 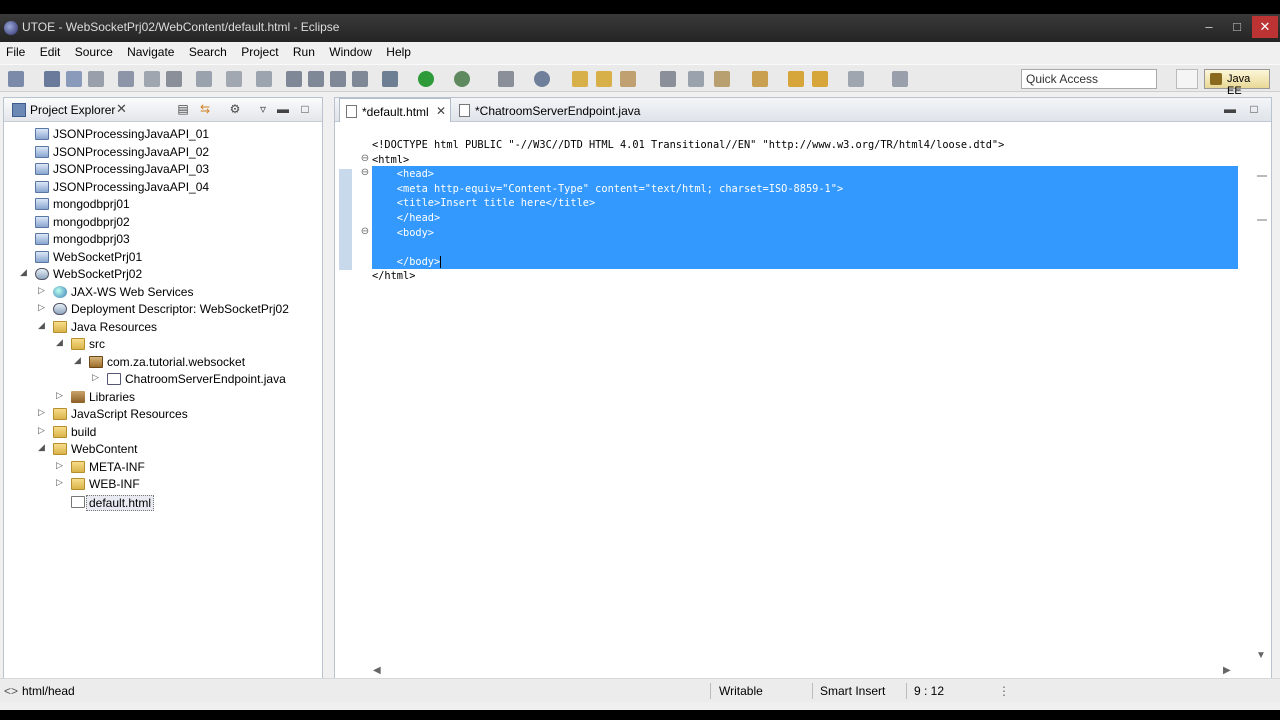 What do you see at coordinates (604, 79) in the screenshot?
I see `open-project-icon` at bounding box center [604, 79].